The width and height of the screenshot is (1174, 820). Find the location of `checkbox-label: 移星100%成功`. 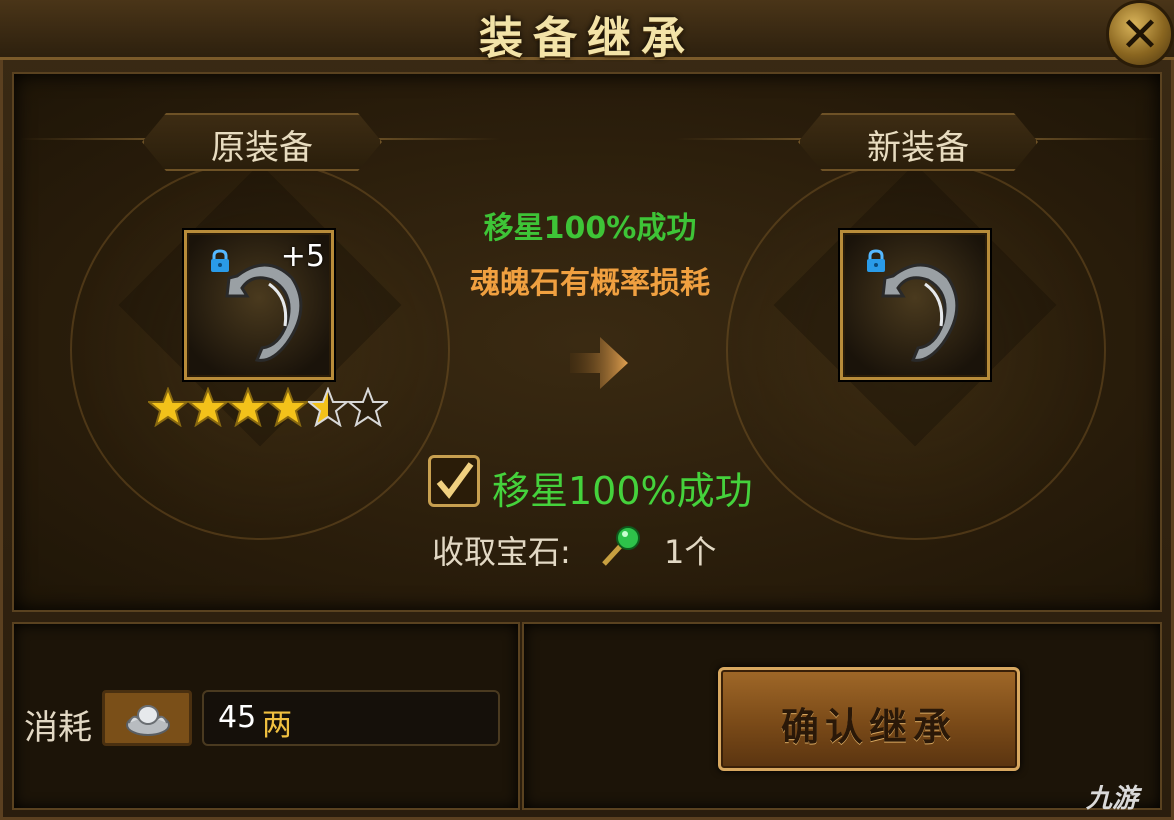

checkbox-label: 移星100%成功 is located at coordinates (622, 491).